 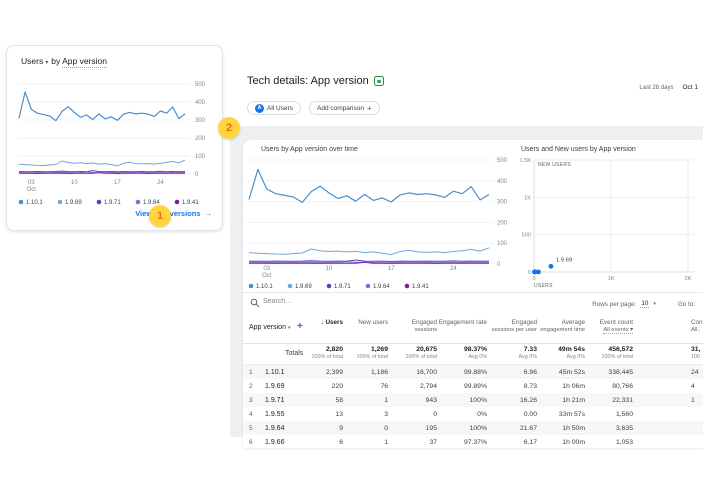 I want to click on table-row: 6 1.9.66 6 1 37 97.37% 6.17 1h 00m 1,053, so click(x=473, y=442).